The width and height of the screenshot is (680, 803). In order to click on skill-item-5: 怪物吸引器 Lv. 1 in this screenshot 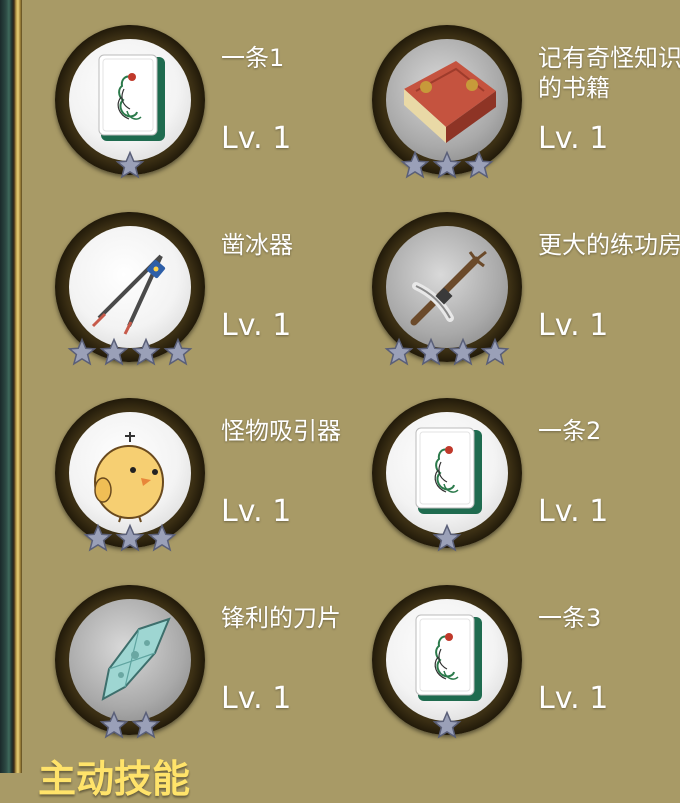, I will do `click(215, 483)`.